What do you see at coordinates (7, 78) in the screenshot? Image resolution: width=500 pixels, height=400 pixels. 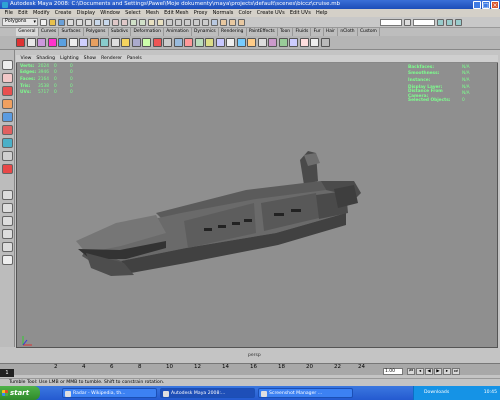 I see `lasso-tool-icon` at bounding box center [7, 78].